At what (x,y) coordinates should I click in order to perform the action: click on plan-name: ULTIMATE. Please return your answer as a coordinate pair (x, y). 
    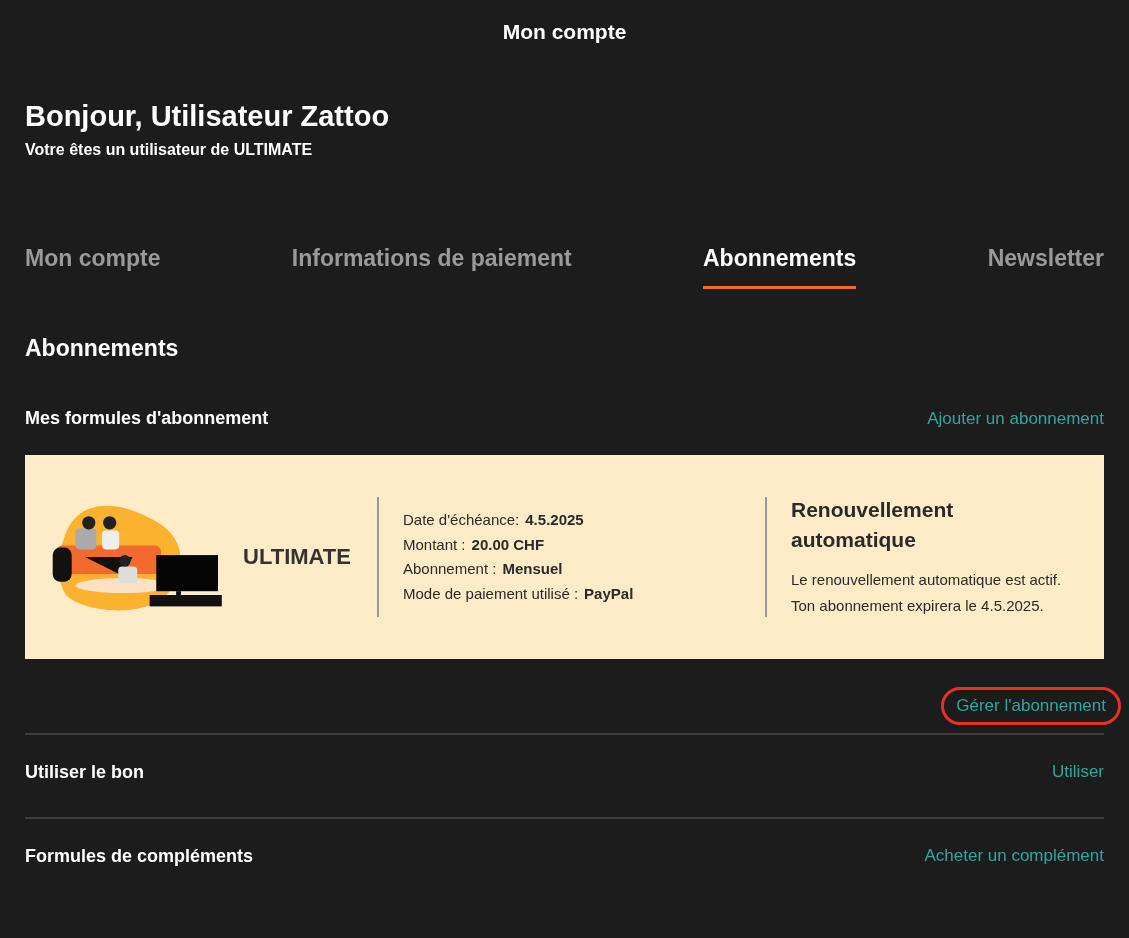
    Looking at the image, I should click on (297, 557).